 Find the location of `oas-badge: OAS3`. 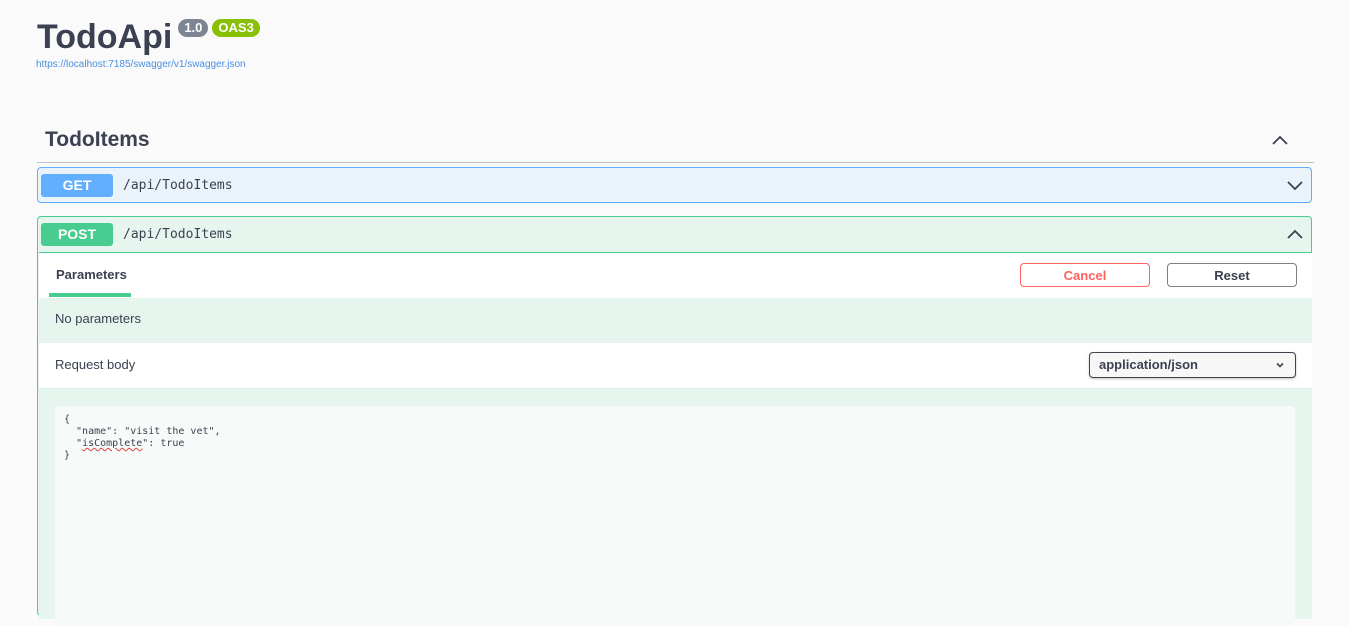

oas-badge: OAS3 is located at coordinates (236, 28).